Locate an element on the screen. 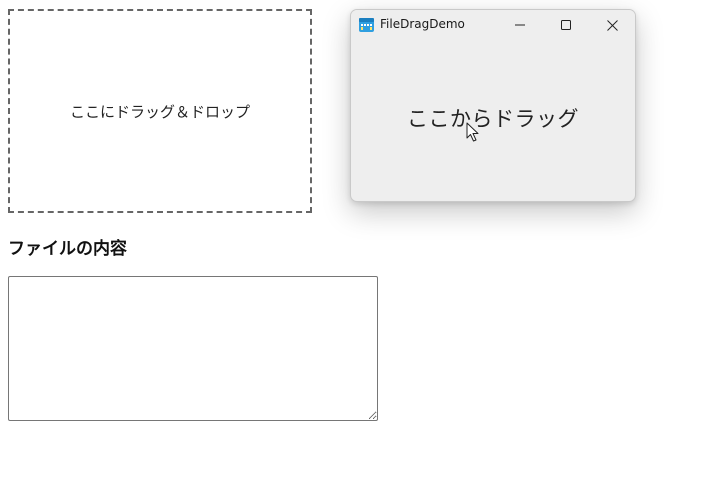  close-button is located at coordinates (612, 25).